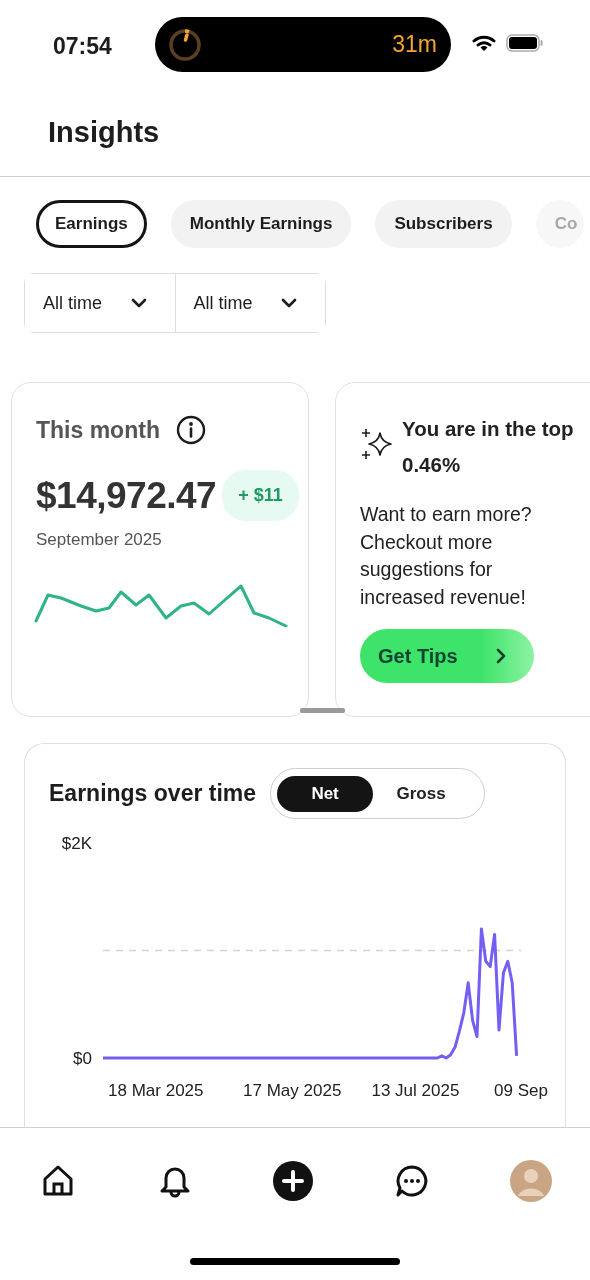  What do you see at coordinates (446, 556) in the screenshot?
I see `tips-text: Want to earn more? Checkout more suggestions for increased revenue!` at bounding box center [446, 556].